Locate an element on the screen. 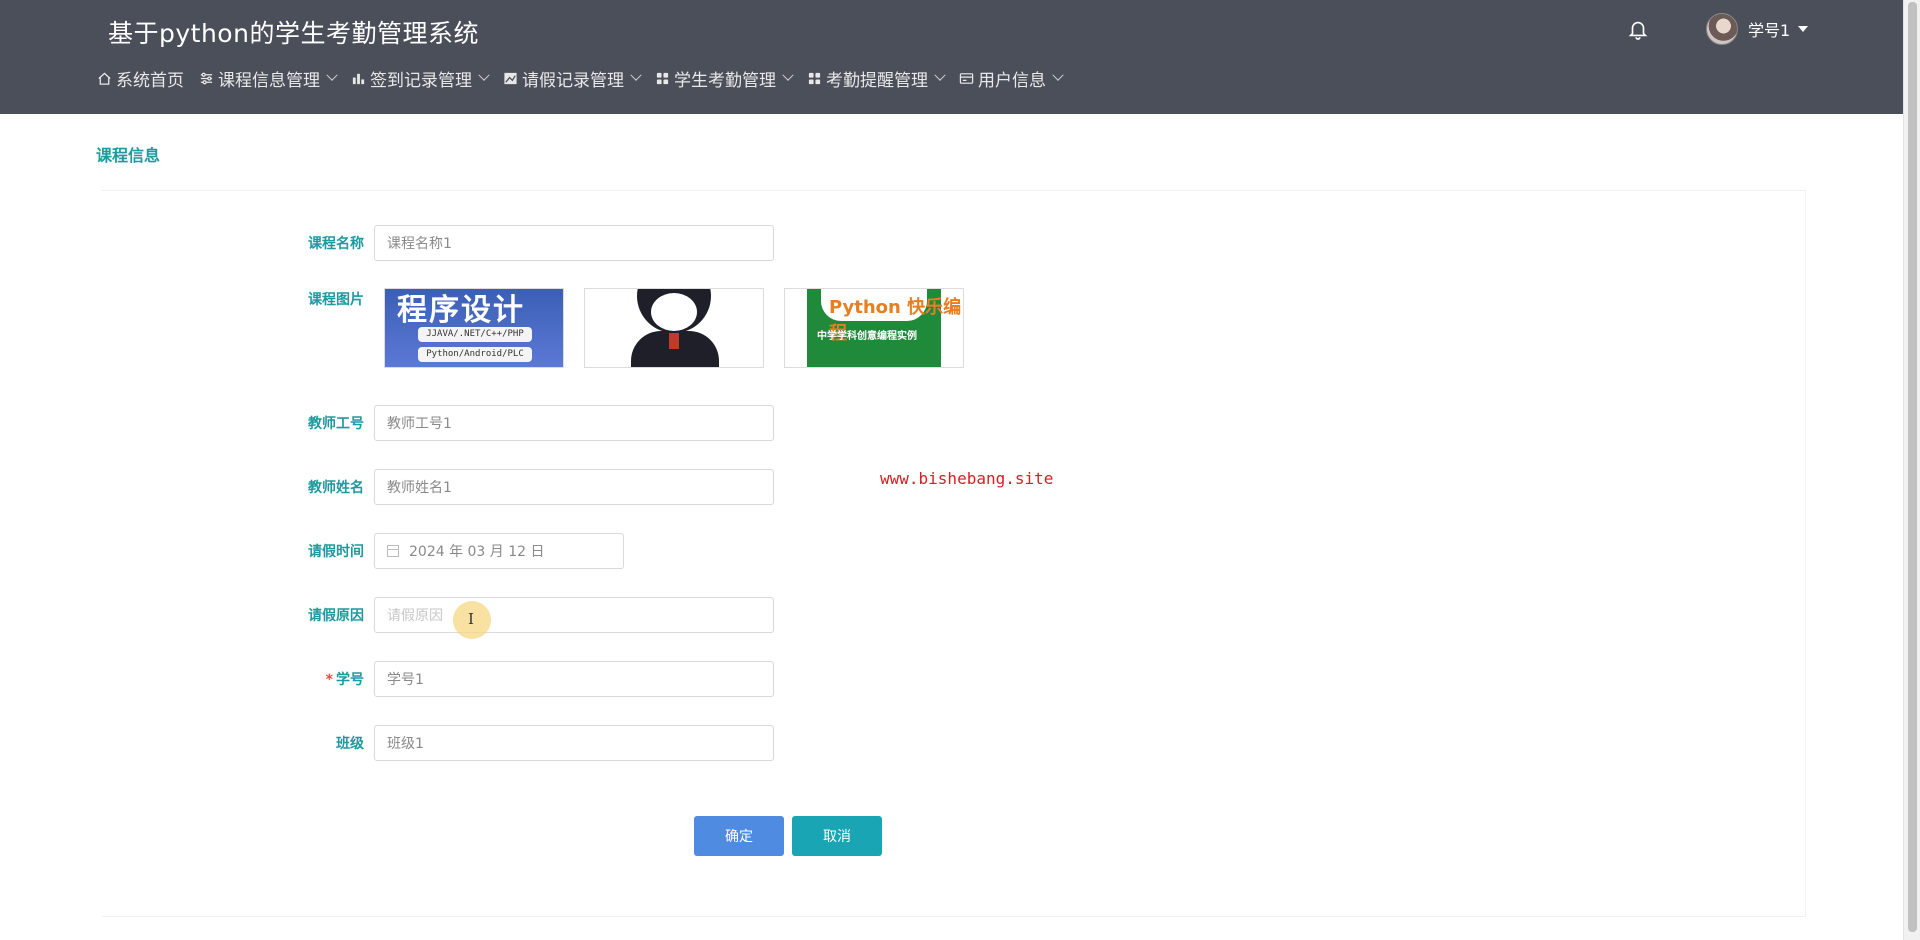 The width and height of the screenshot is (1920, 940). nav-label: 签到记录管理 is located at coordinates (421, 80).